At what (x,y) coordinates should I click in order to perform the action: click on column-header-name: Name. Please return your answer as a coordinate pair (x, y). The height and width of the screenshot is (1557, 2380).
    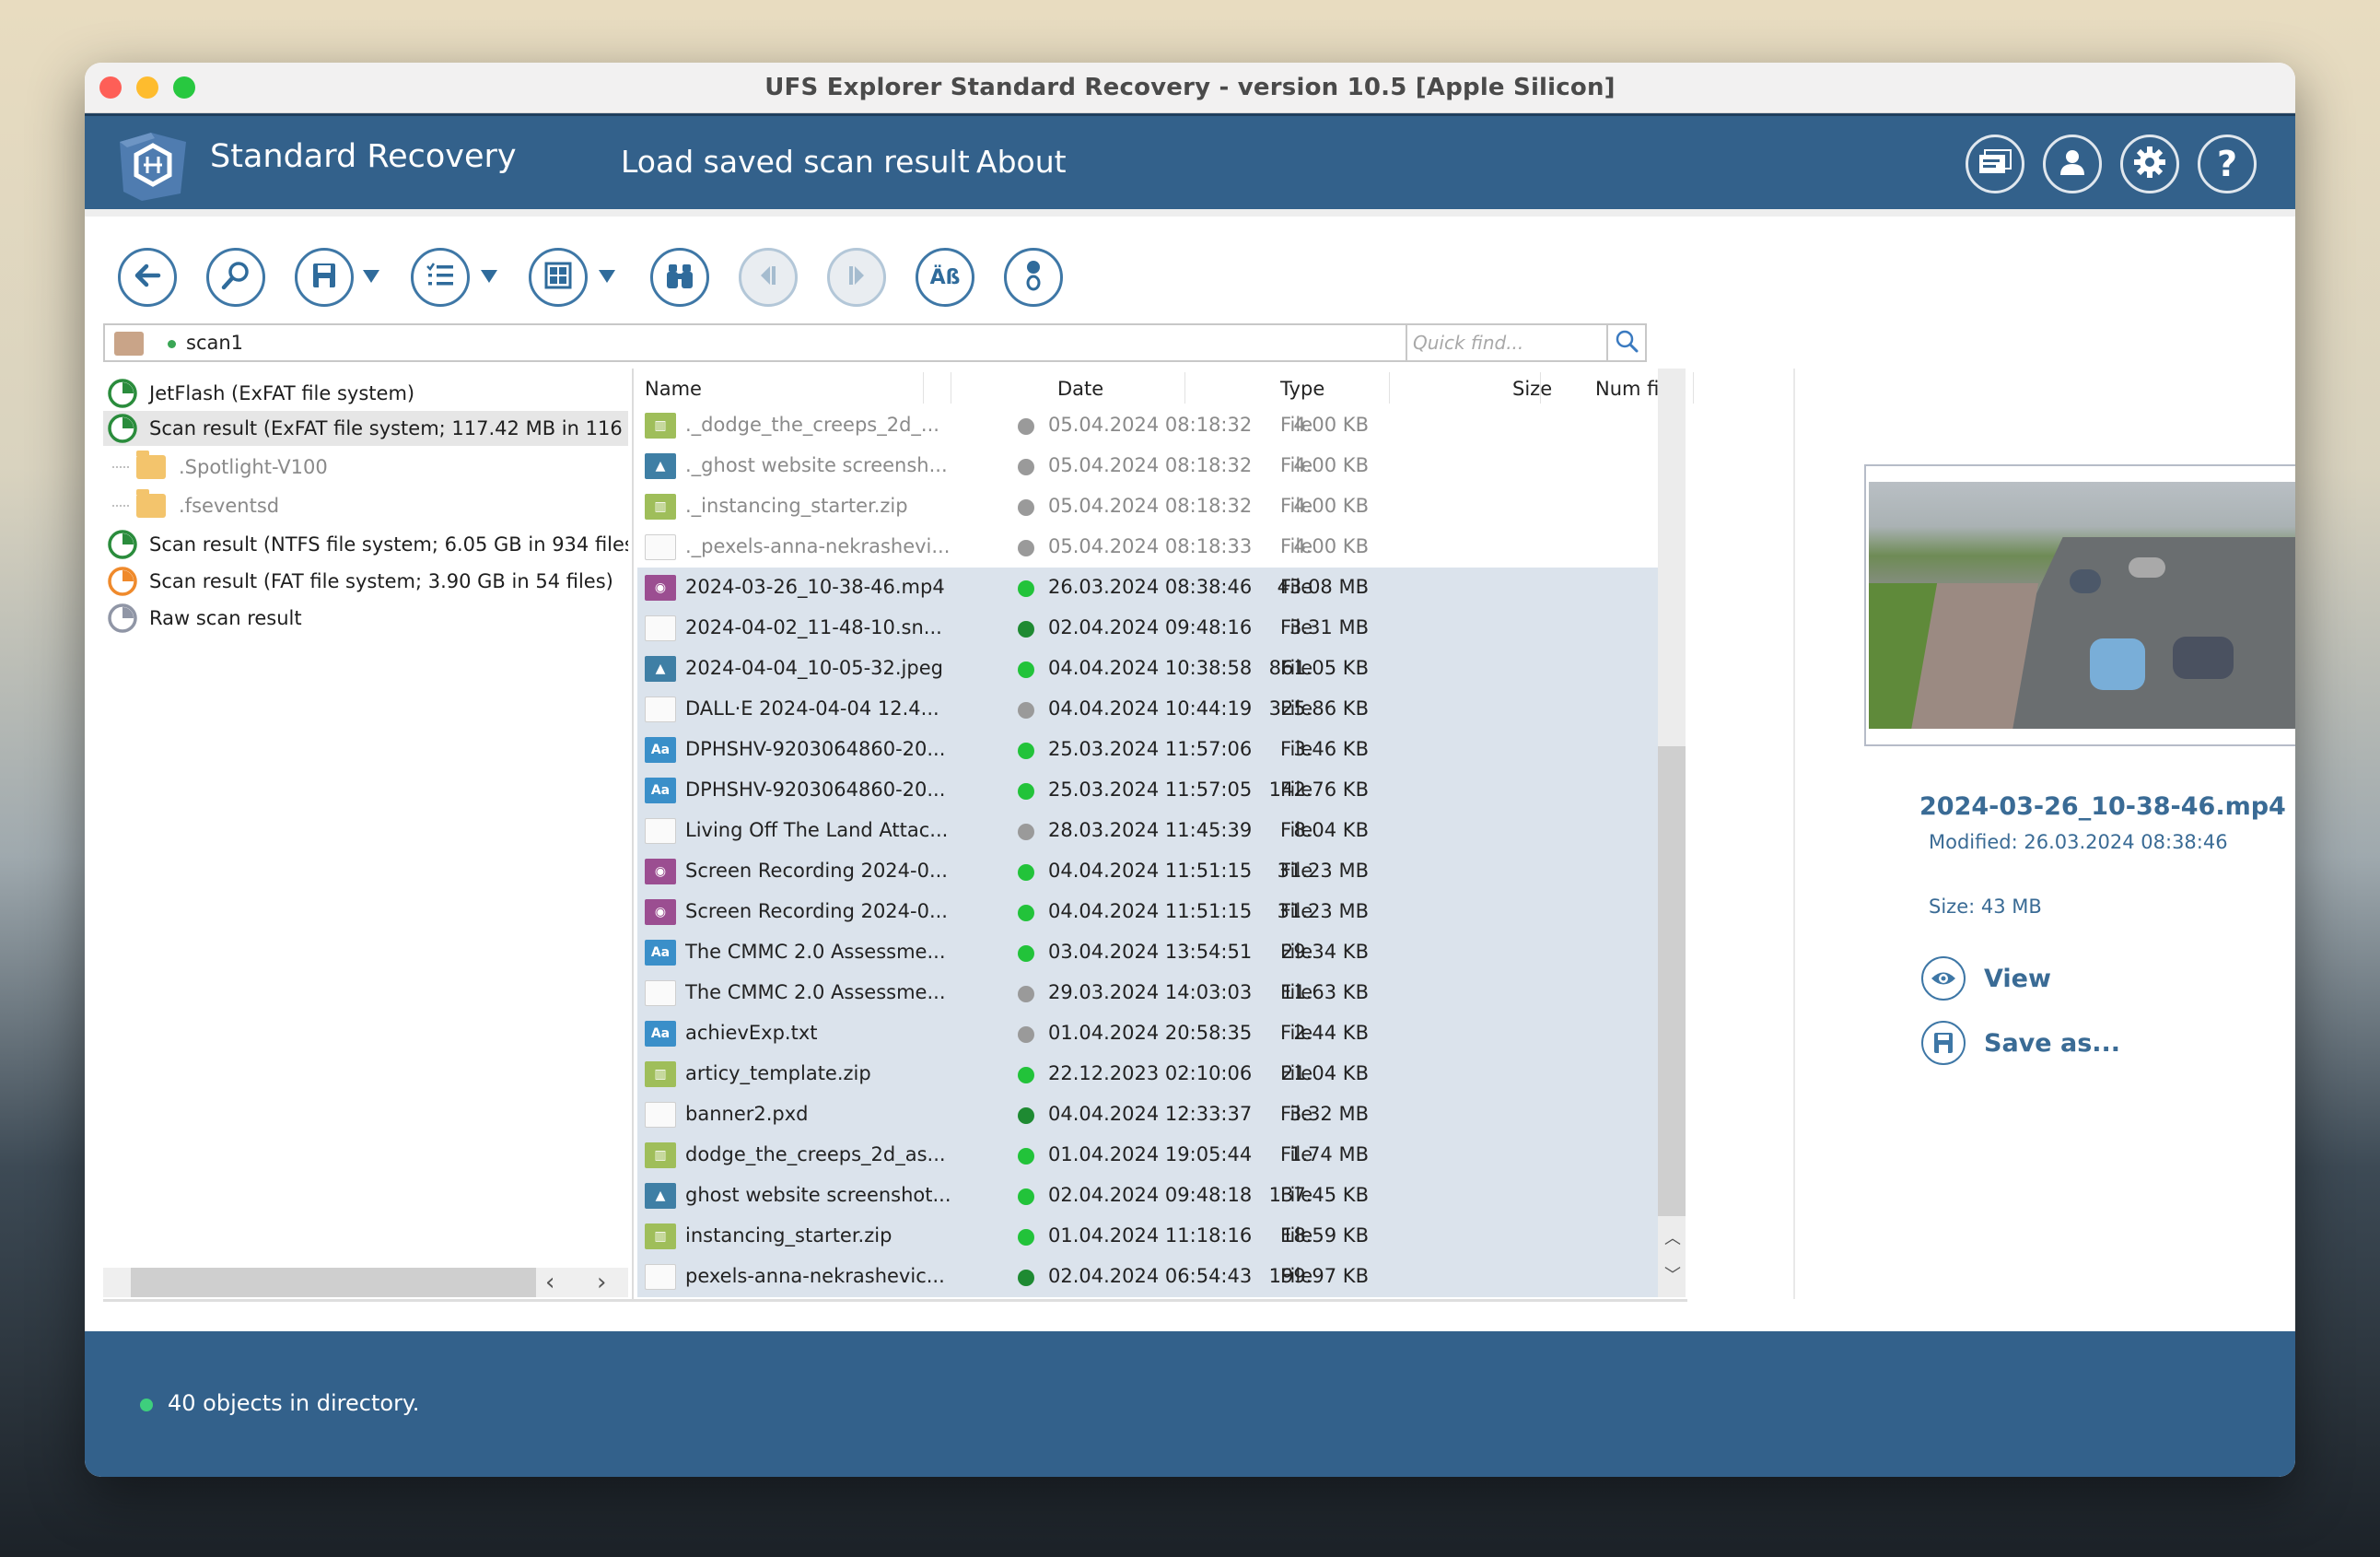
    Looking at the image, I should click on (673, 389).